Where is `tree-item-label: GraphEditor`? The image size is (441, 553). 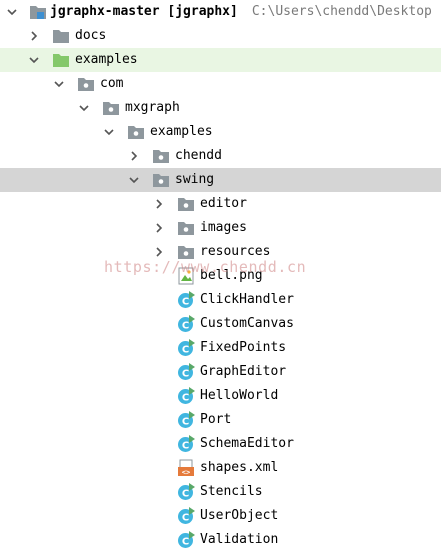
tree-item-label: GraphEditor is located at coordinates (243, 371).